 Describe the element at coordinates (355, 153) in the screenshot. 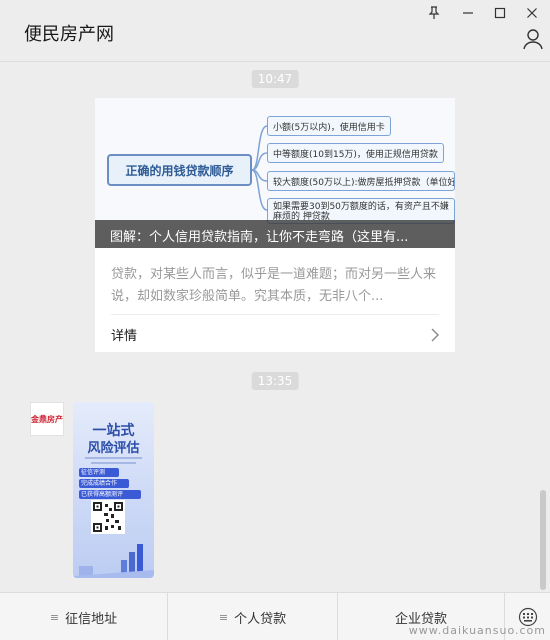

I see `mindmap-node: 中等额度(10到15万)，使用正规信用贷款` at that location.